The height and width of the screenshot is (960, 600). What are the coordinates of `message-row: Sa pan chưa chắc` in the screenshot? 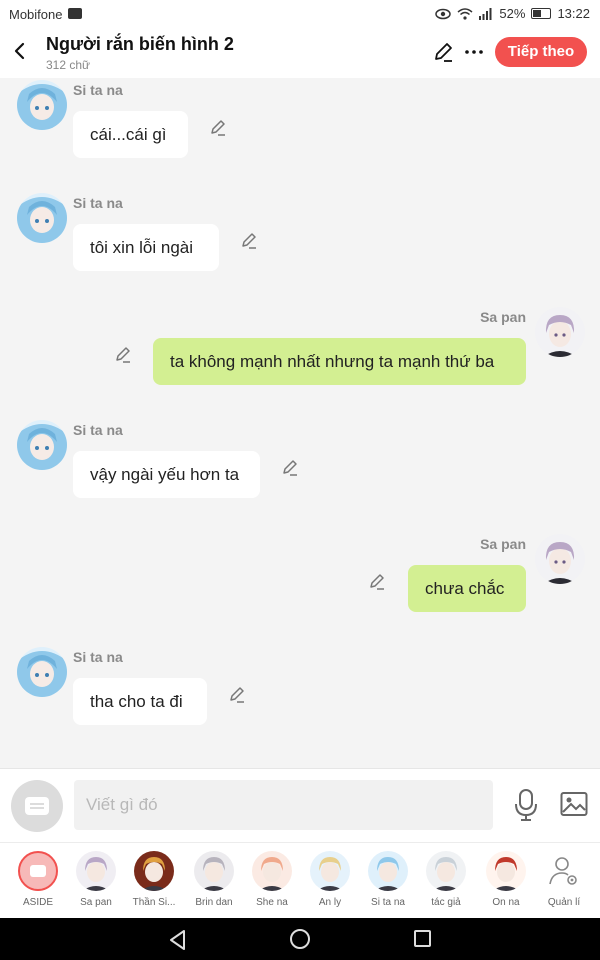 It's located at (300, 589).